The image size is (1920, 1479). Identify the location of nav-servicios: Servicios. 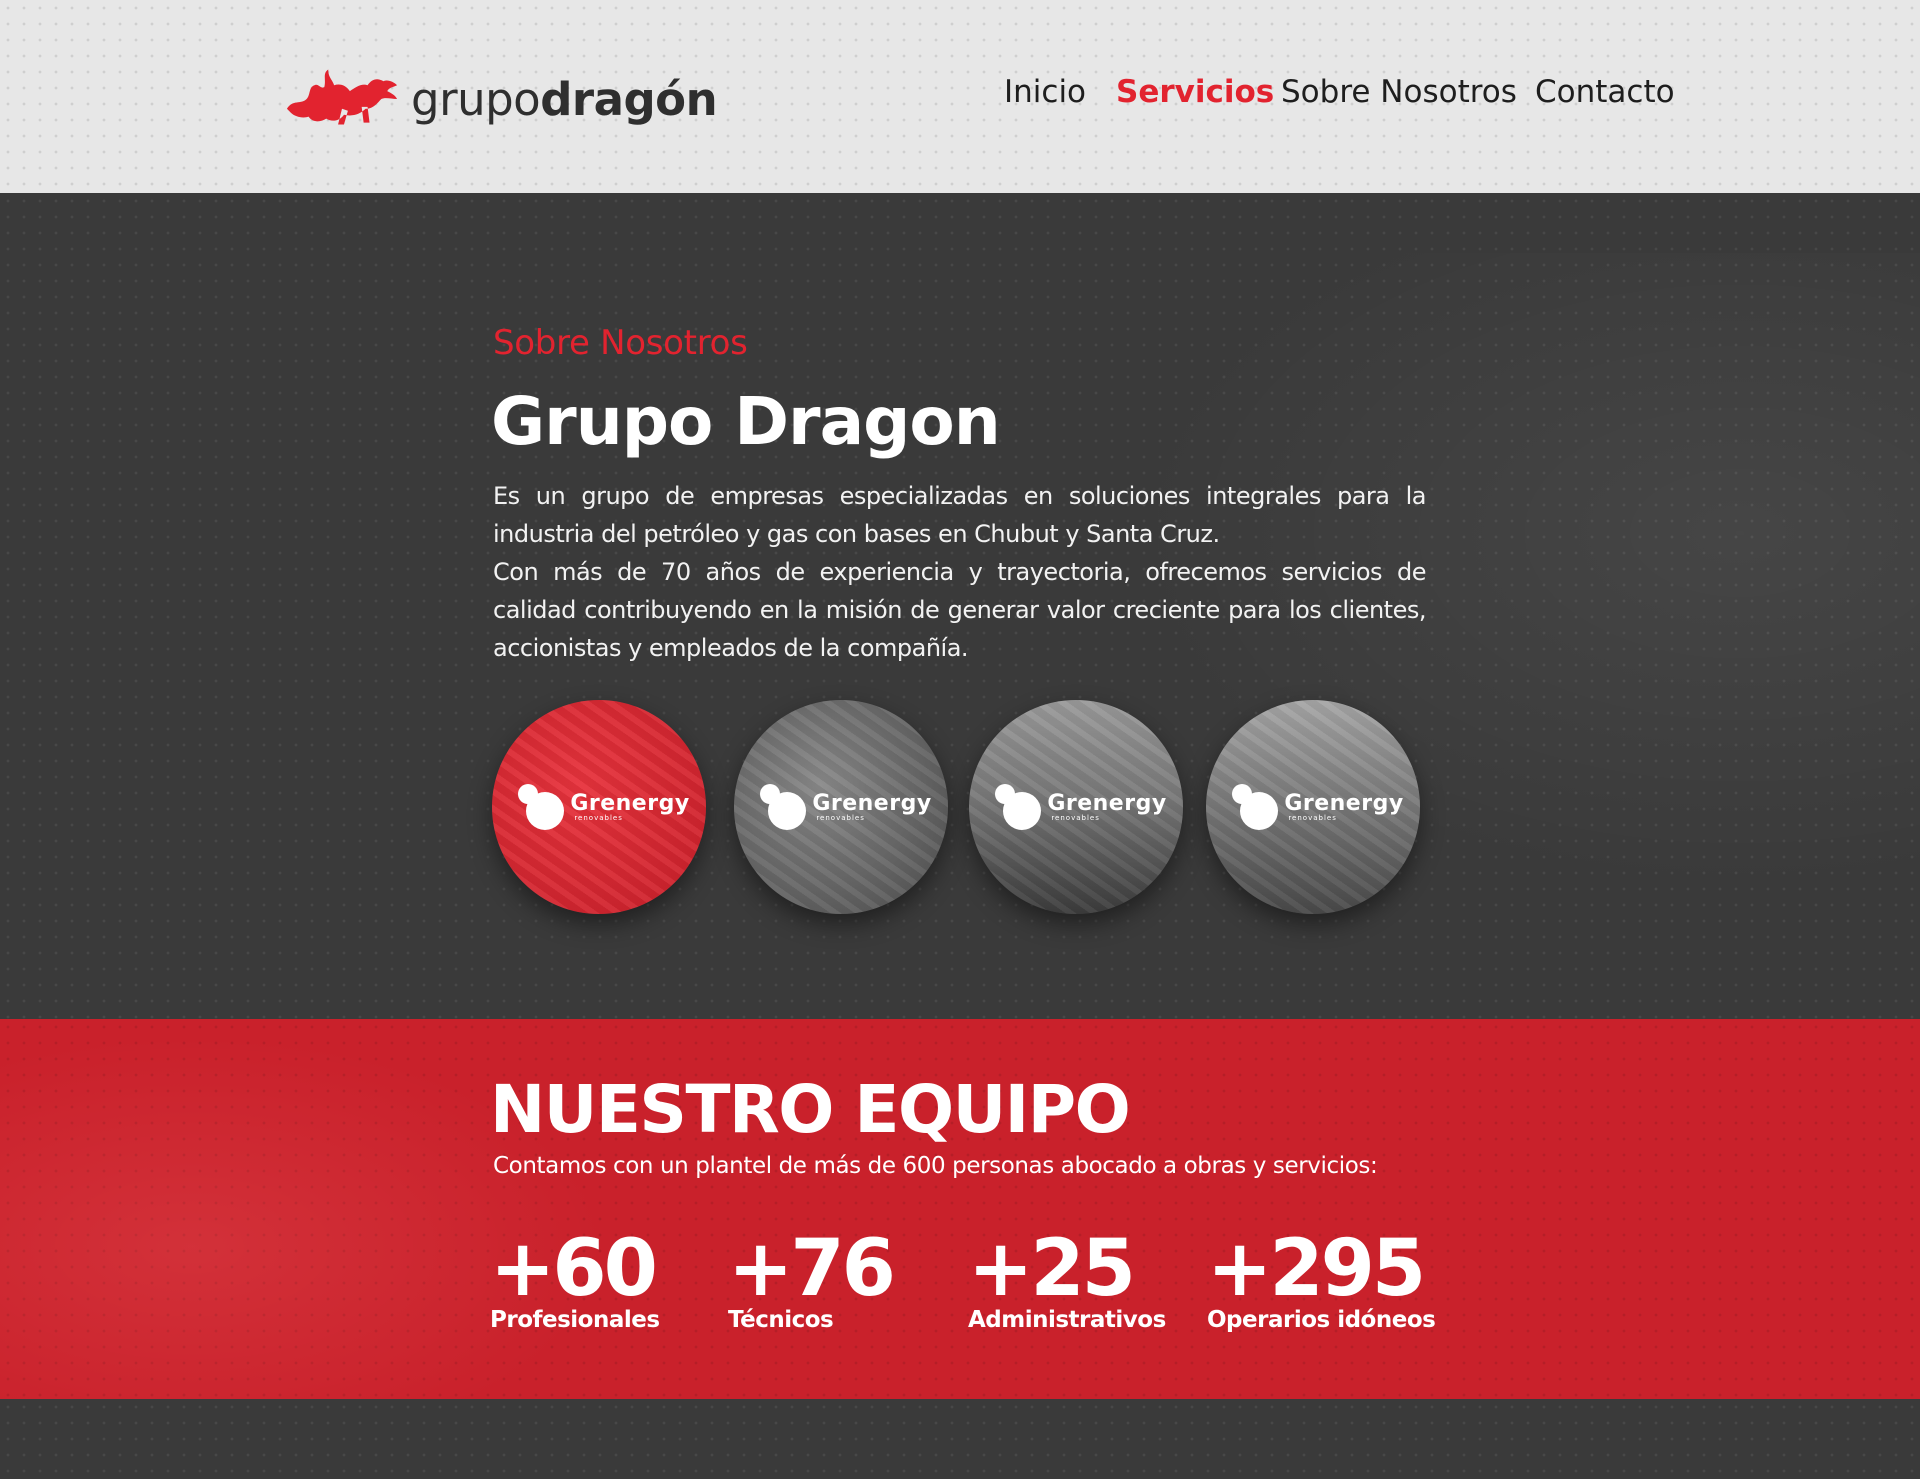
(1195, 92).